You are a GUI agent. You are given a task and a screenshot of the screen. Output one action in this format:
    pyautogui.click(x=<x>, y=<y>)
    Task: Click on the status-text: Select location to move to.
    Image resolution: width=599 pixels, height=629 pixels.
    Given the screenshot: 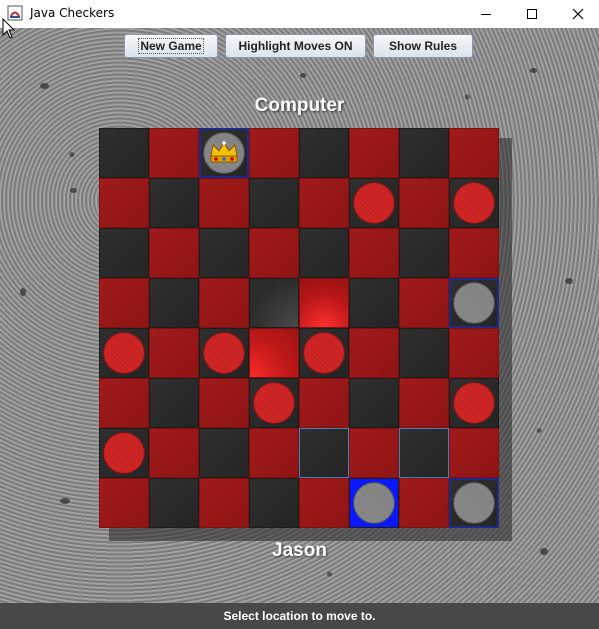 What is the action you would take?
    pyautogui.click(x=299, y=616)
    